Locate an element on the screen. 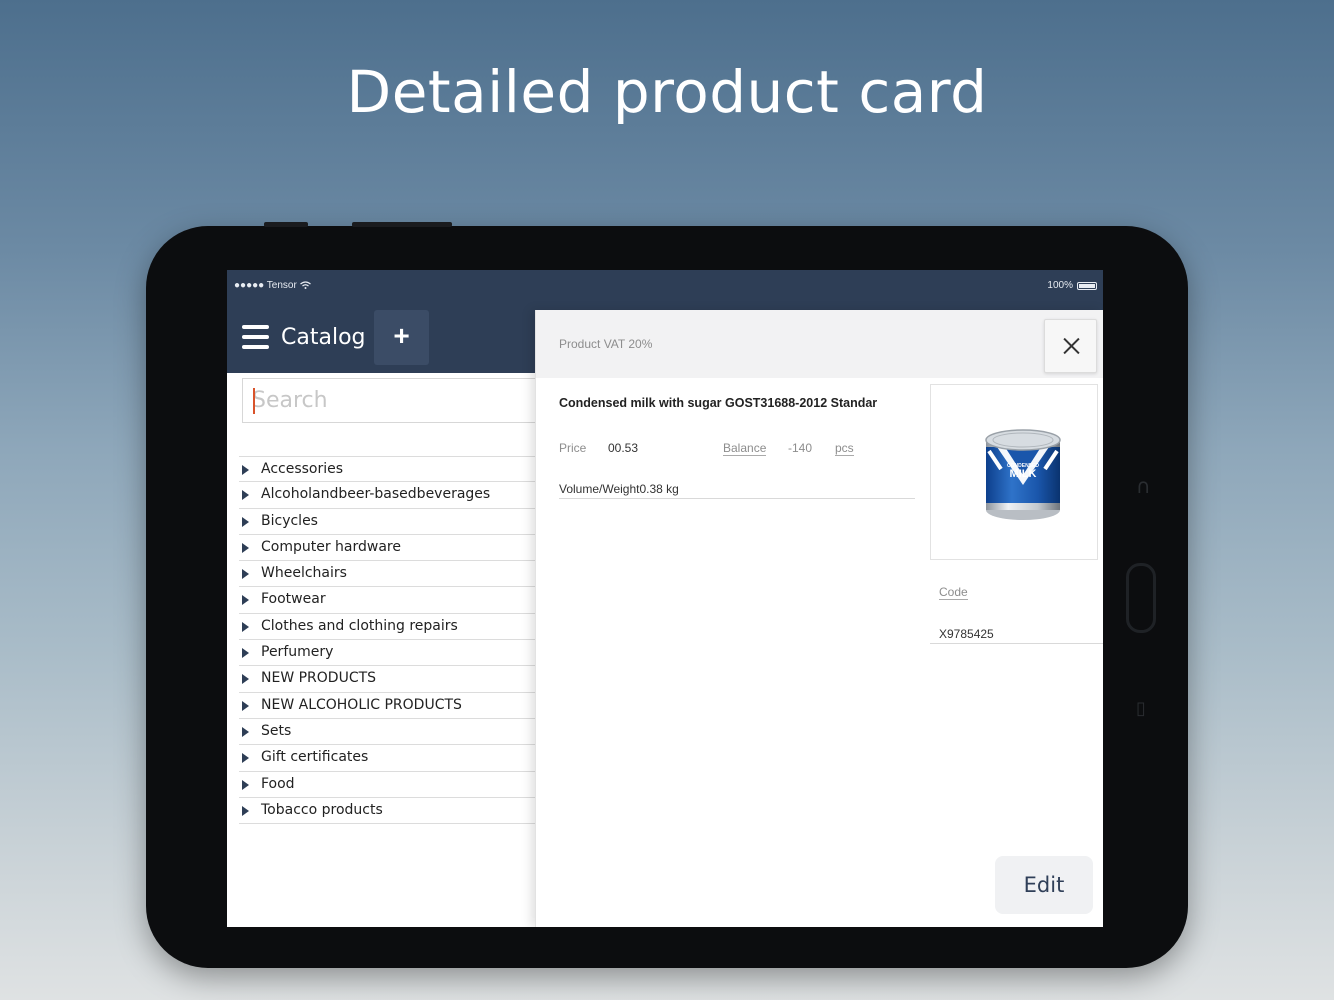 This screenshot has width=1334, height=1000. catalog-item-label: Bicycles is located at coordinates (289, 520).